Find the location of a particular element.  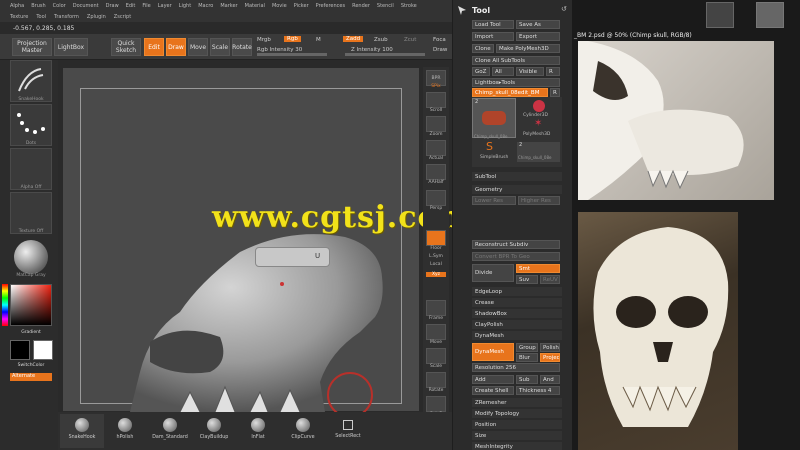

menu-brush: Brush is located at coordinates (38, 6).